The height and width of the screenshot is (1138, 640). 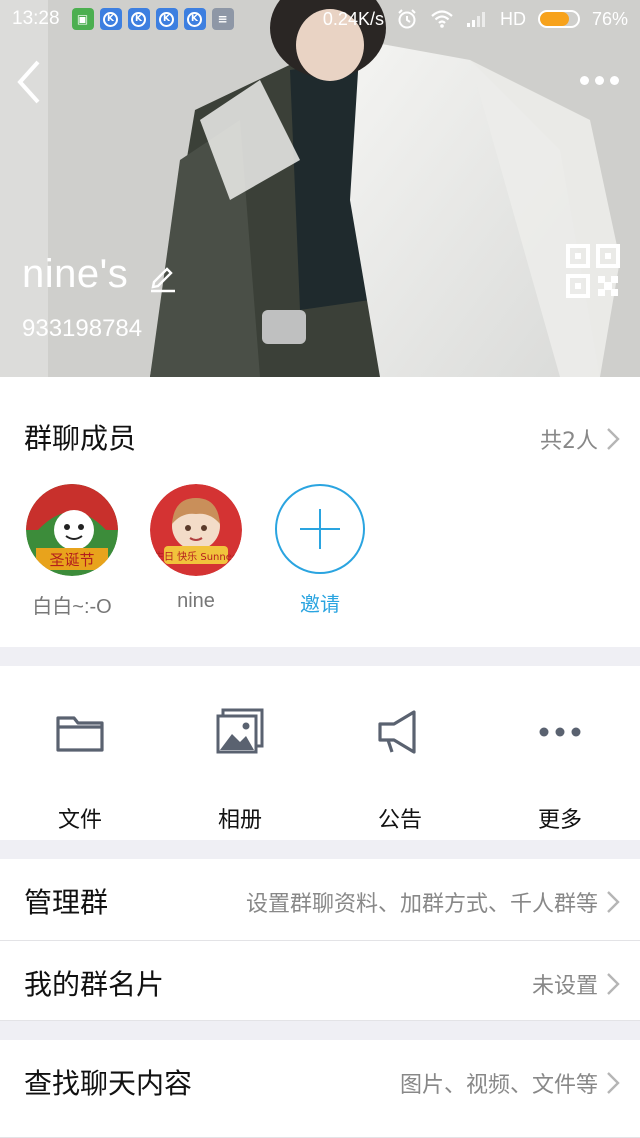 I want to click on more-dots-icon, so click(x=560, y=732).